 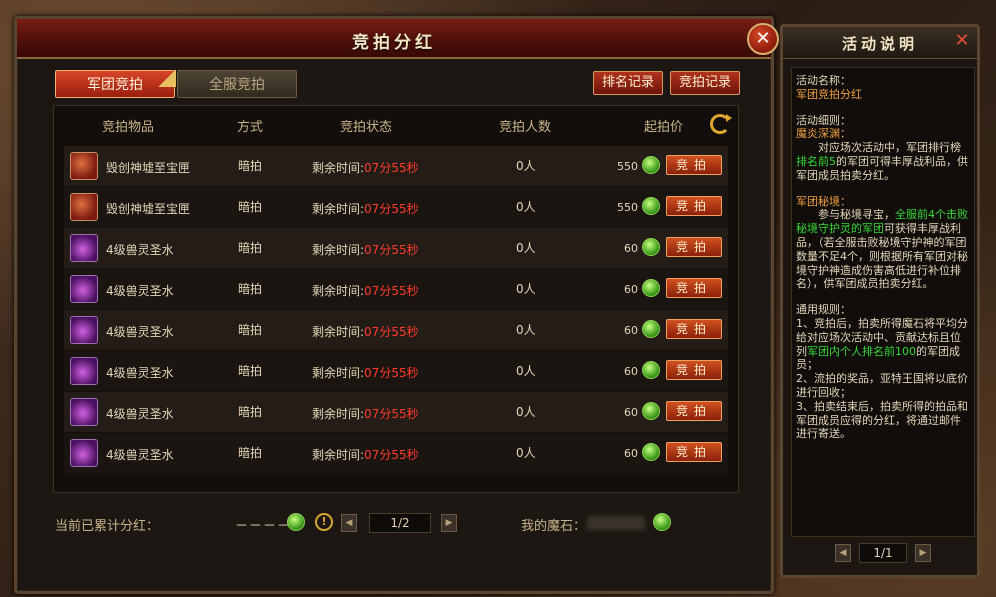 What do you see at coordinates (823, 80) in the screenshot?
I see `activity-name-label: 活动名称：` at bounding box center [823, 80].